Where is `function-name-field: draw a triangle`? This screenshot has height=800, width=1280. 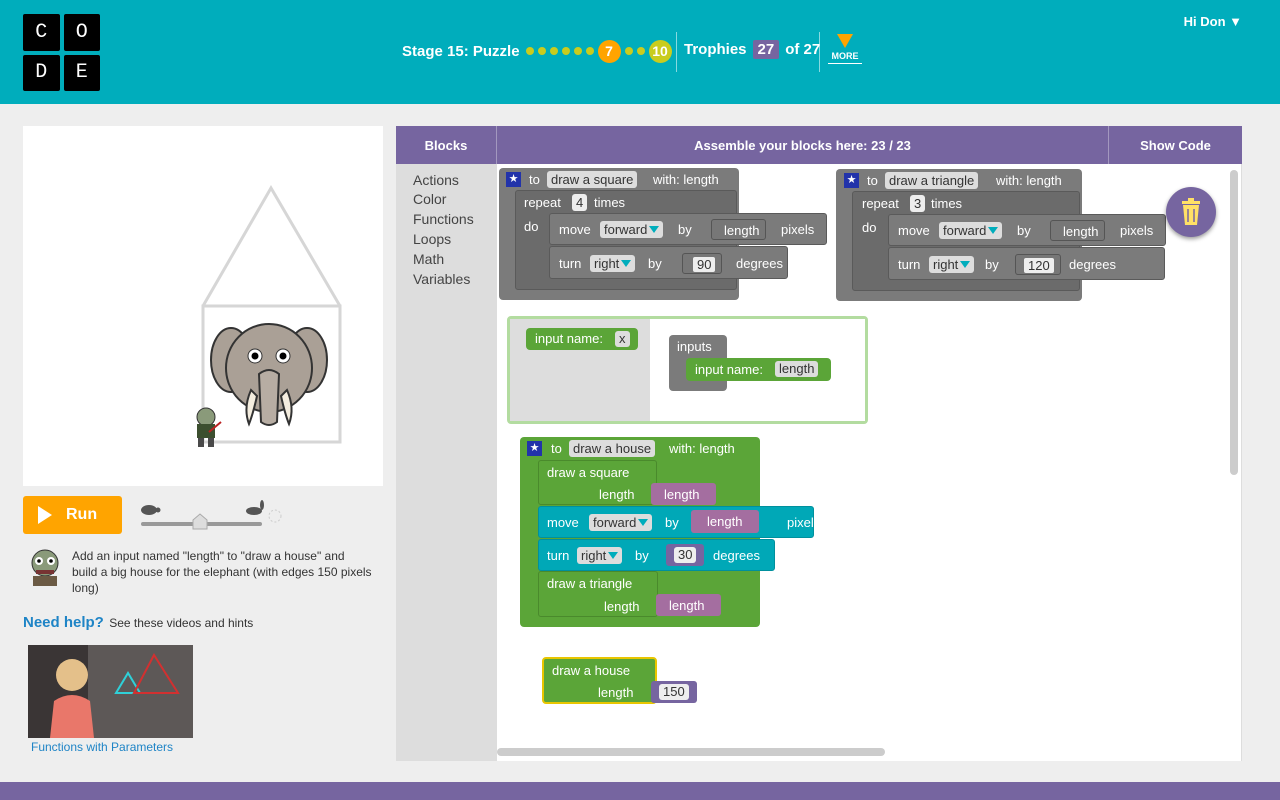
function-name-field: draw a triangle is located at coordinates (932, 180).